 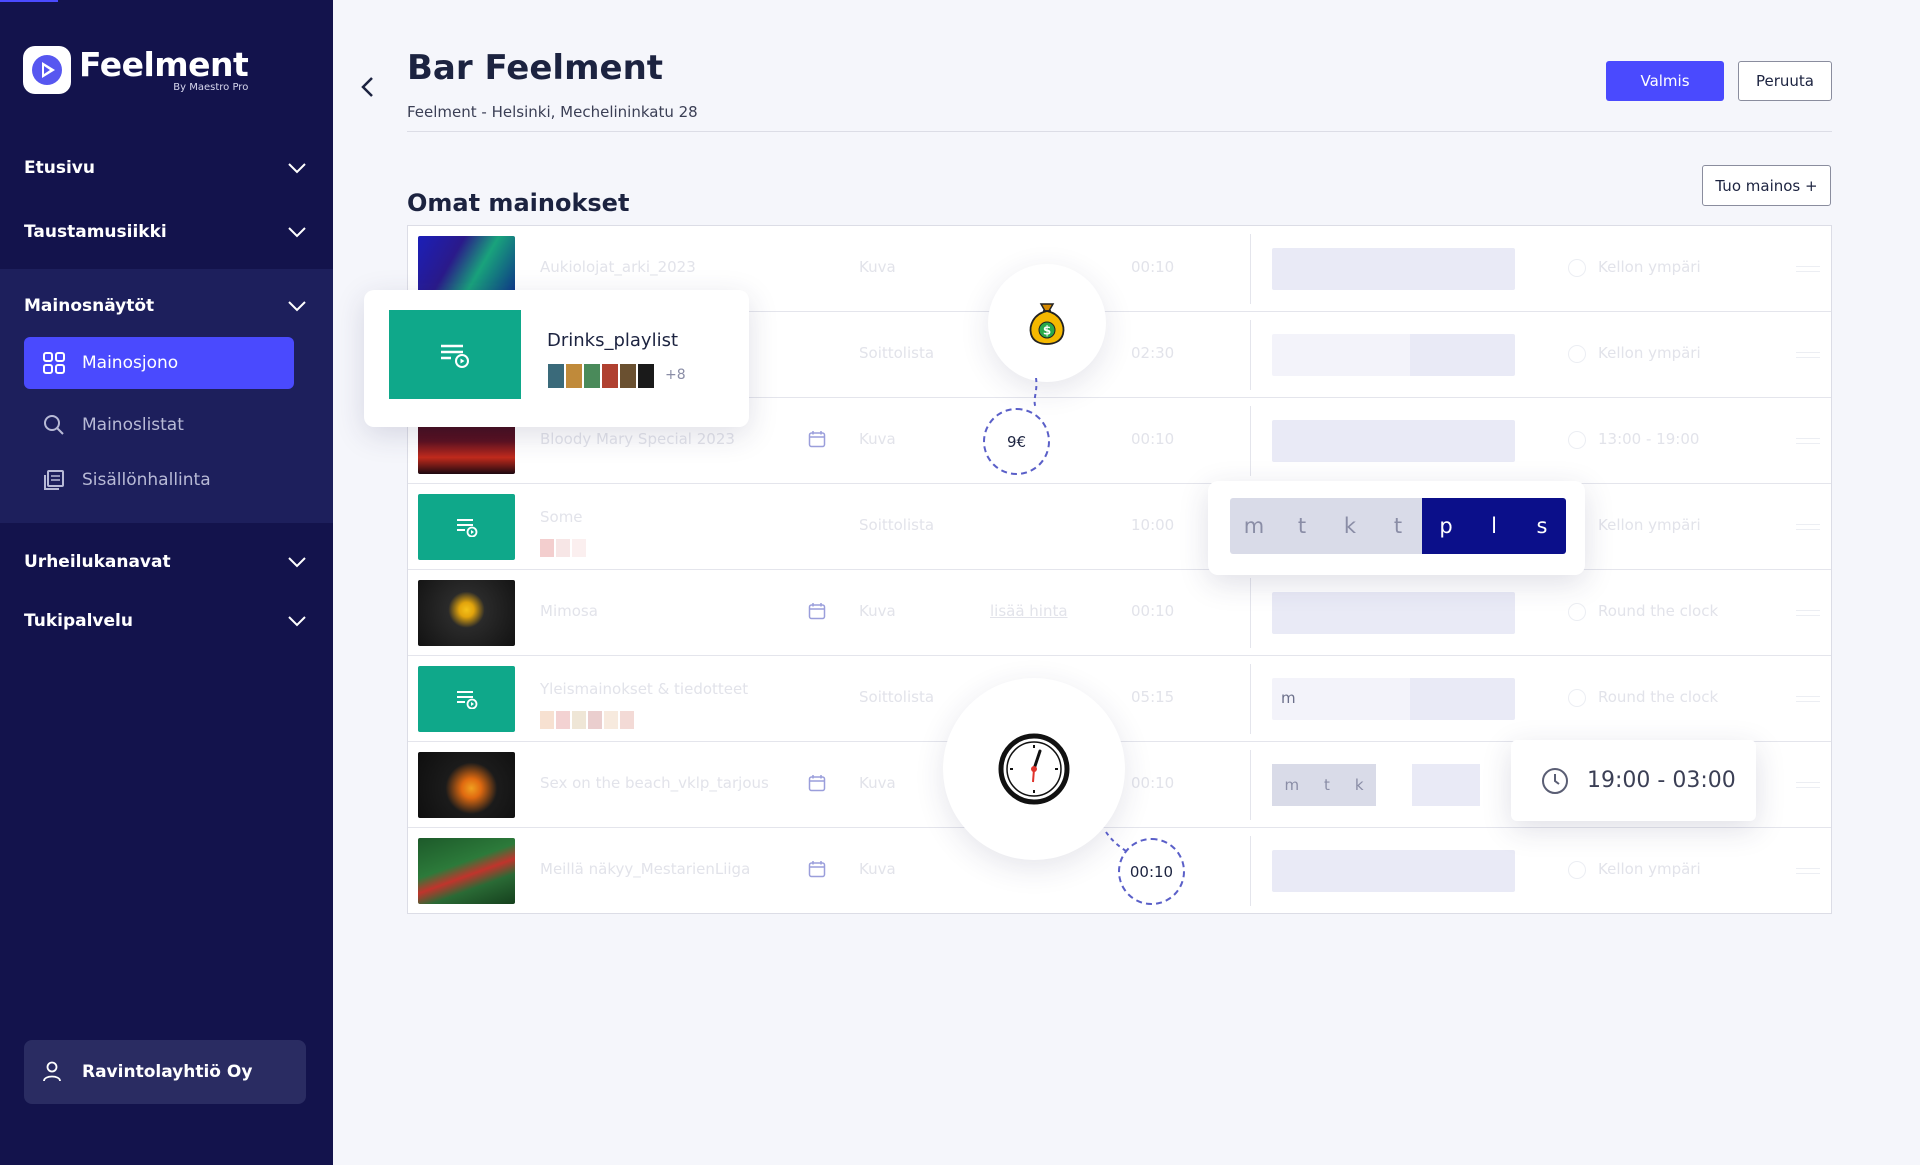 I want to click on stopwatch-icon, so click(x=1034, y=769).